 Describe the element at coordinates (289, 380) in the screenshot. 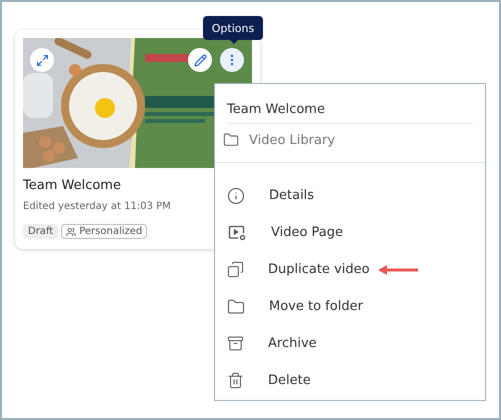

I see `menu-item: Delete` at that location.